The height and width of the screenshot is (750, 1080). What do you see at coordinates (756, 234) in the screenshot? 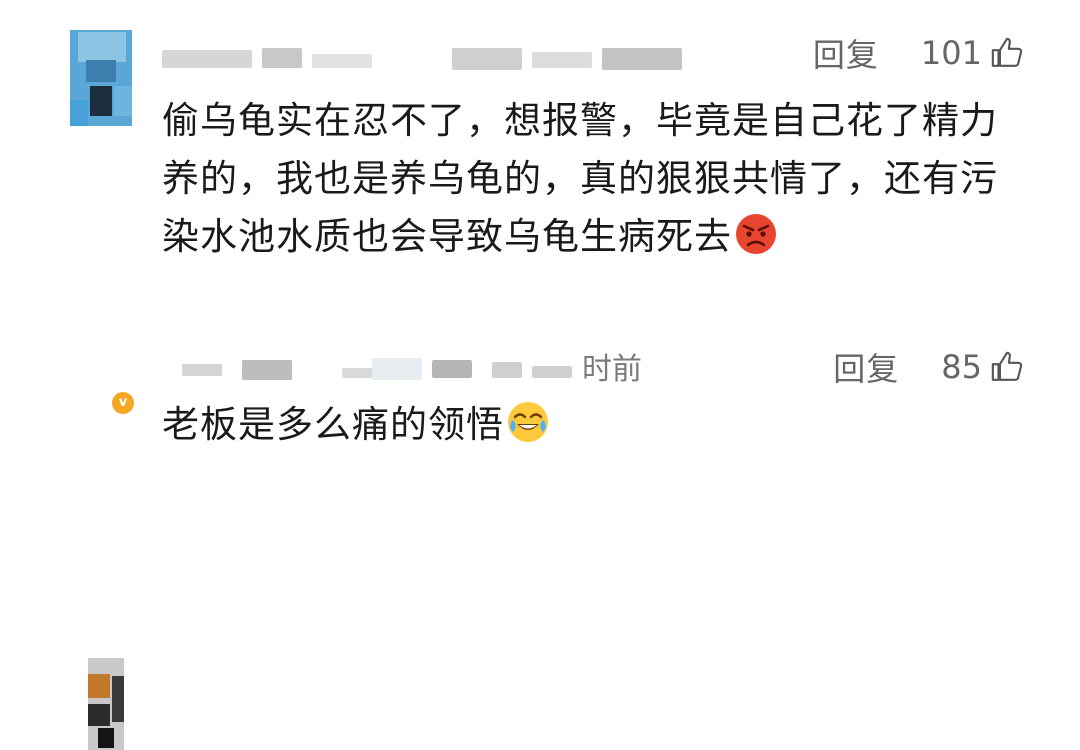
I see `angry-face-emoji` at bounding box center [756, 234].